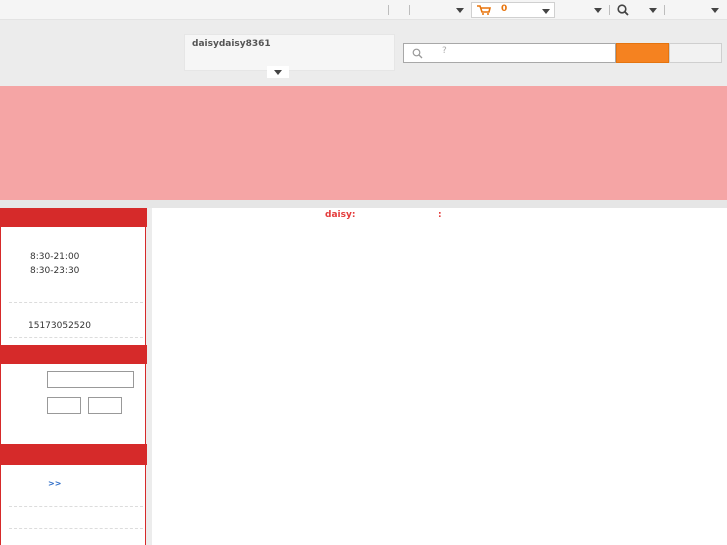  I want to click on business-hours: 8:30-23:30, so click(55, 271).